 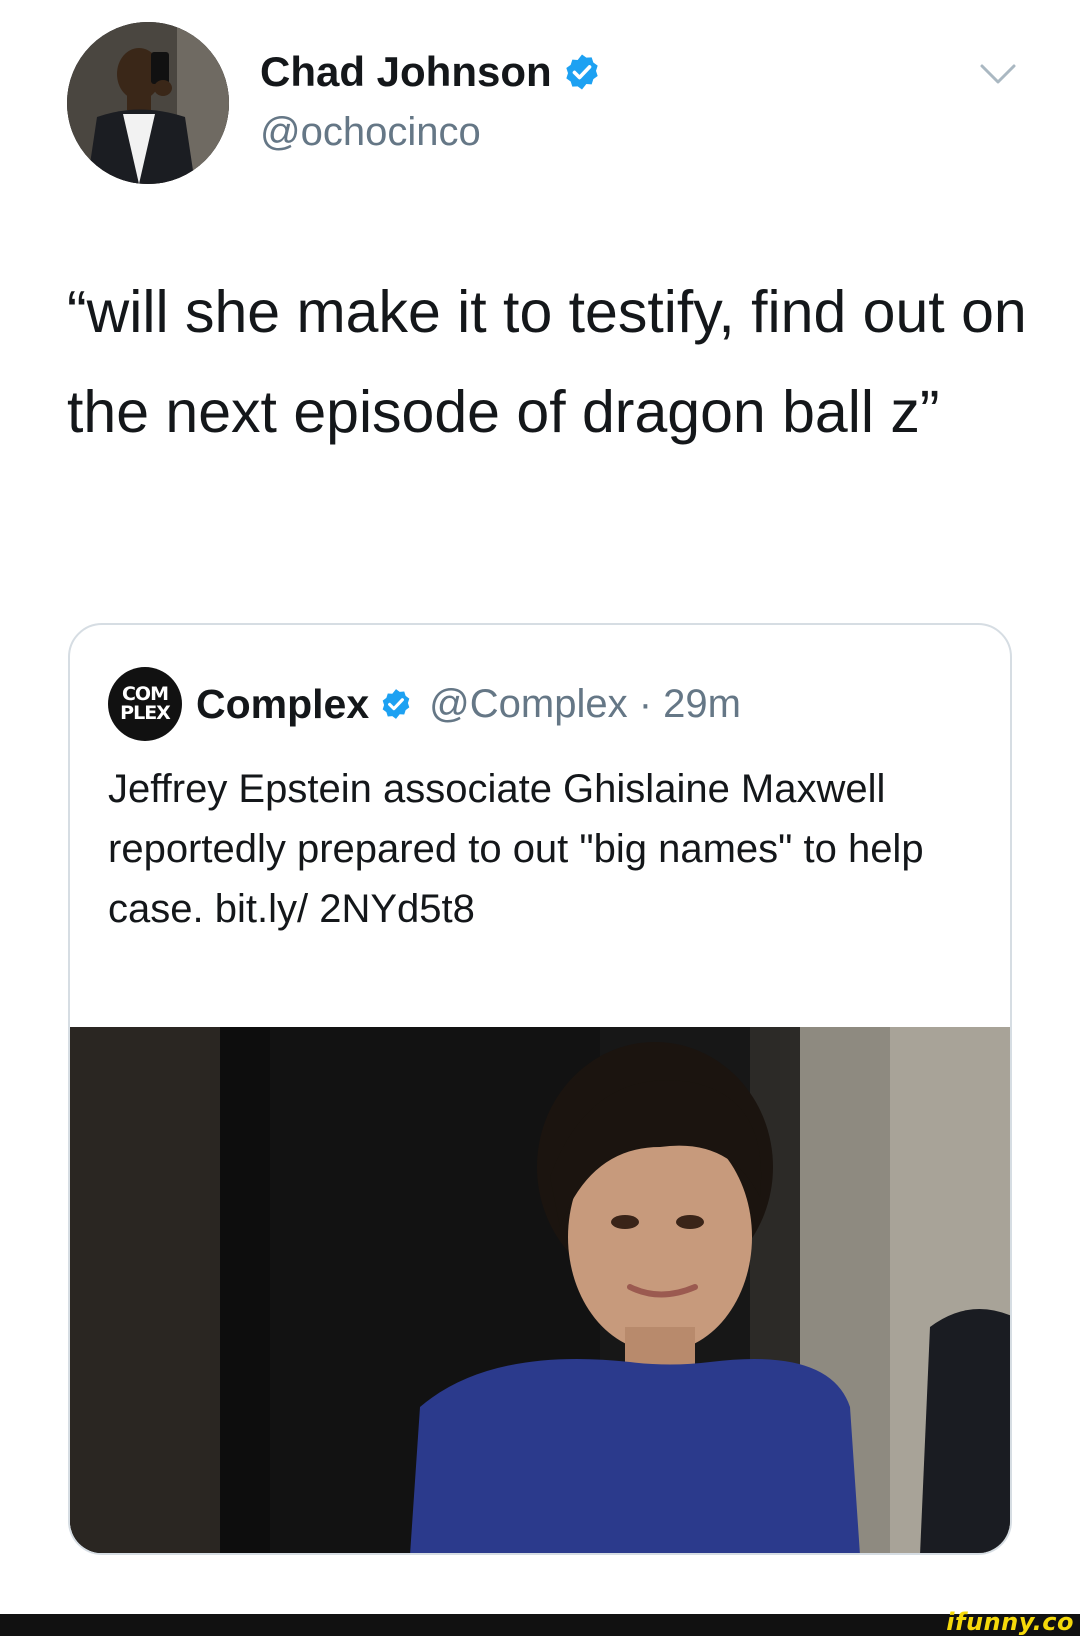 I want to click on complex-logo-avatar: COM PLEX, so click(x=145, y=704).